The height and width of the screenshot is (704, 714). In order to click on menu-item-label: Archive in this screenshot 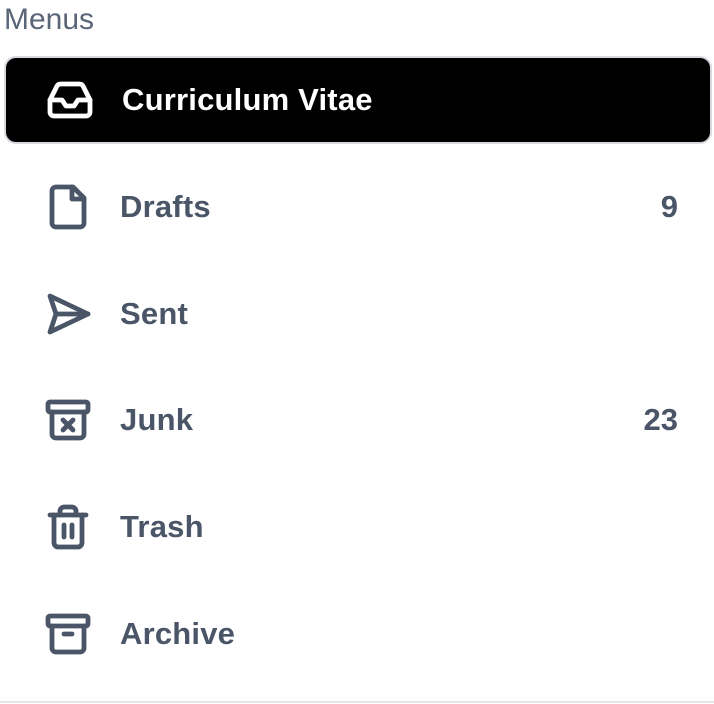, I will do `click(178, 633)`.